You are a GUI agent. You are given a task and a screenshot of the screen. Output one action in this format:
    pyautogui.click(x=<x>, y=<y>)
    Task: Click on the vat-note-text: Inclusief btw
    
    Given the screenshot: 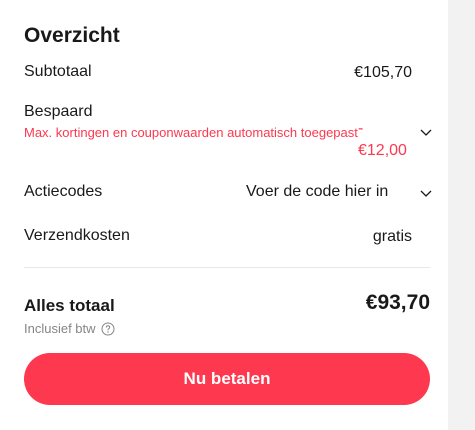 What is the action you would take?
    pyautogui.click(x=60, y=328)
    